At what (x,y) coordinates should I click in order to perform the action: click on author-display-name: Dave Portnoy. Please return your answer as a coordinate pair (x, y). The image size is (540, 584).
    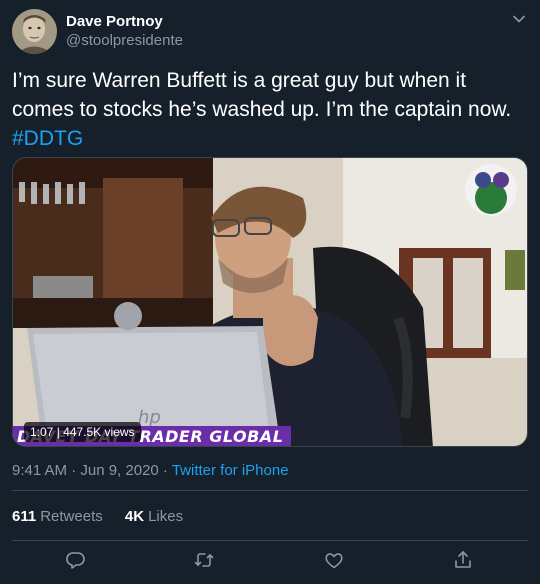
    Looking at the image, I should click on (114, 21).